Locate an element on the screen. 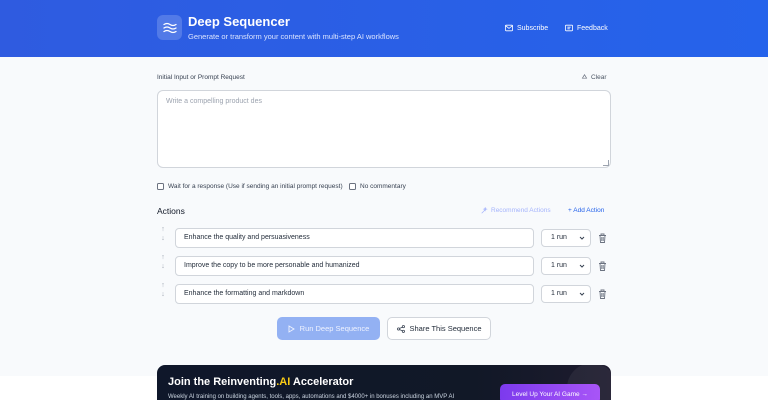 The width and height of the screenshot is (768, 400). recycle-icon is located at coordinates (584, 76).